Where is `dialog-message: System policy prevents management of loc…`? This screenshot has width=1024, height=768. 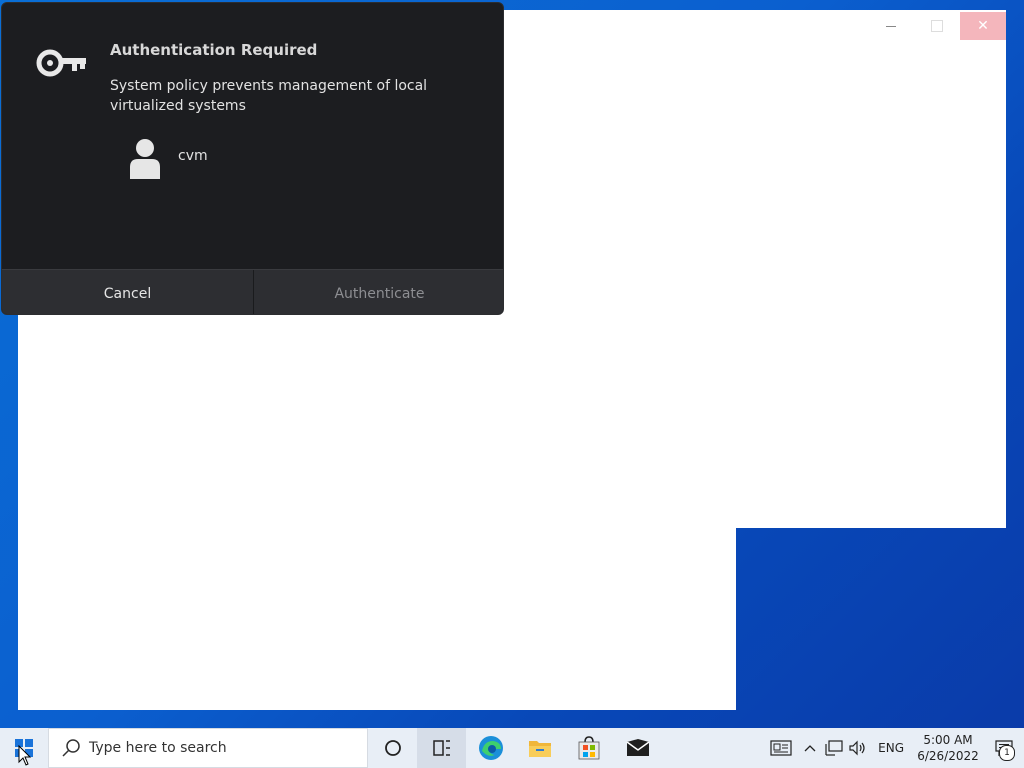 dialog-message: System policy prevents management of loc… is located at coordinates (269, 96).